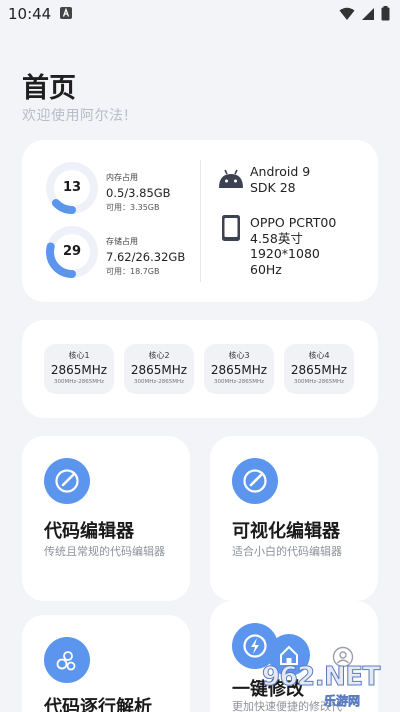 The image size is (400, 712). Describe the element at coordinates (67, 660) in the screenshot. I see `bubbles-icon` at that location.